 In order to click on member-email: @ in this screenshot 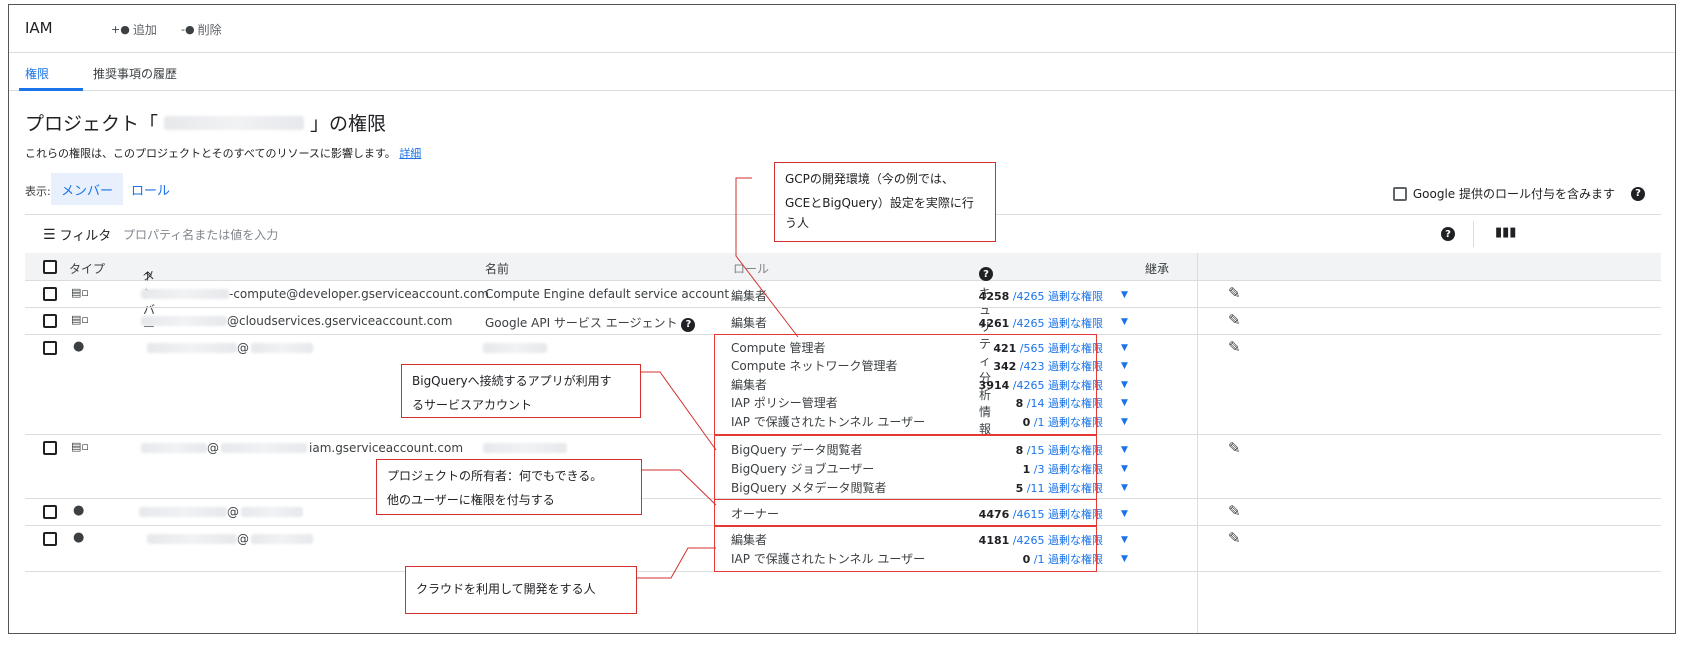, I will do `click(221, 512)`.